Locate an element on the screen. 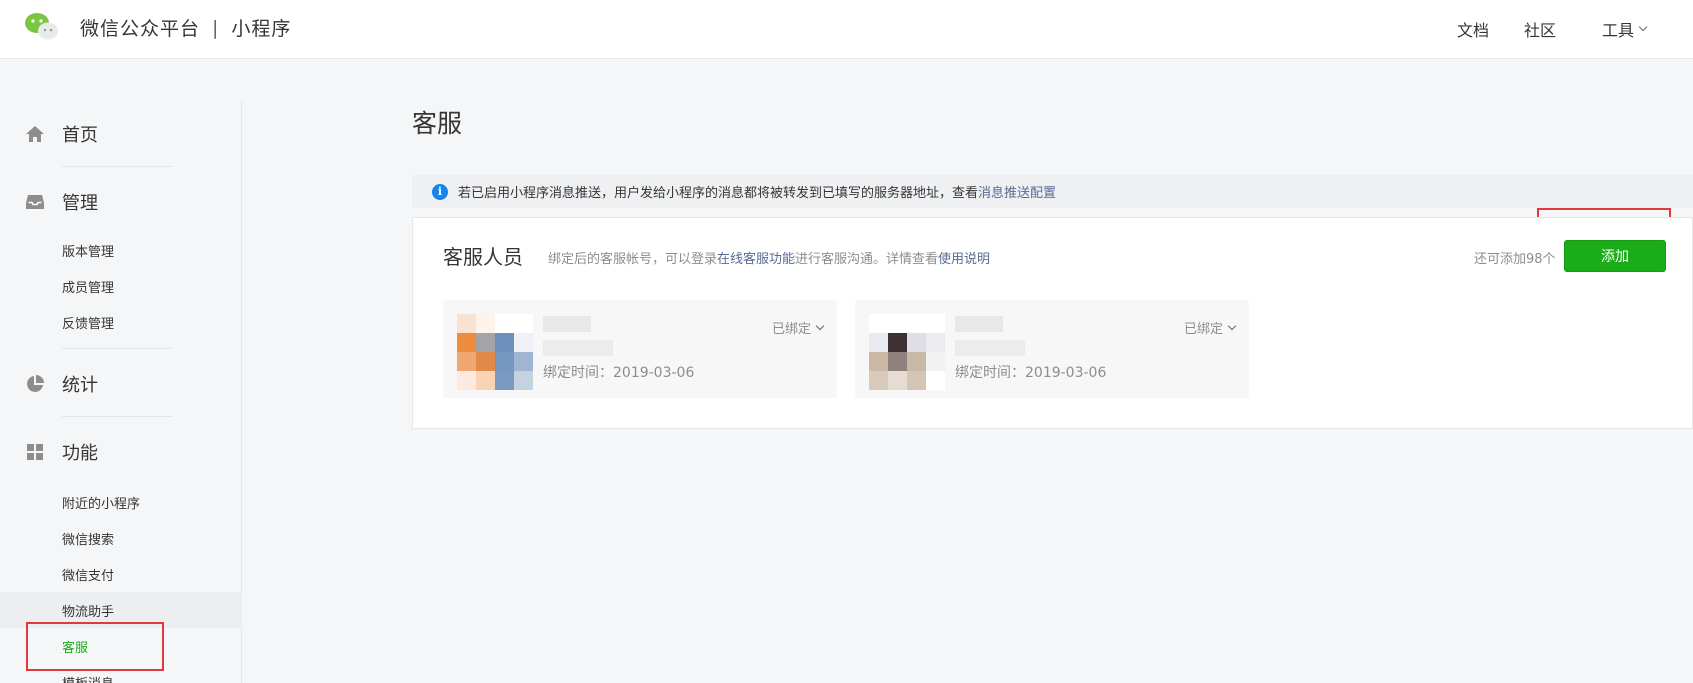 This screenshot has height=683, width=1693. sidebar-section-home: 首页 is located at coordinates (121, 134).